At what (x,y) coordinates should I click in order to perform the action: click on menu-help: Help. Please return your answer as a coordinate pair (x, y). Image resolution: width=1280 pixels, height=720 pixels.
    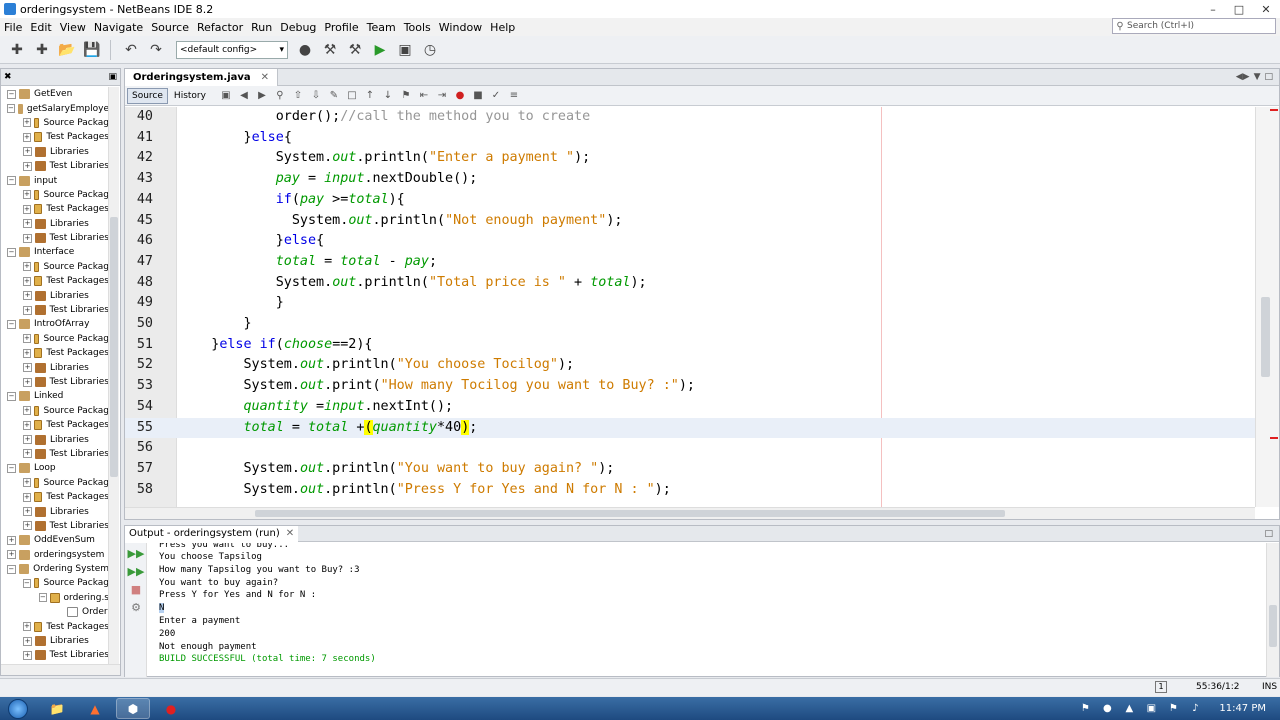
    Looking at the image, I should click on (502, 27).